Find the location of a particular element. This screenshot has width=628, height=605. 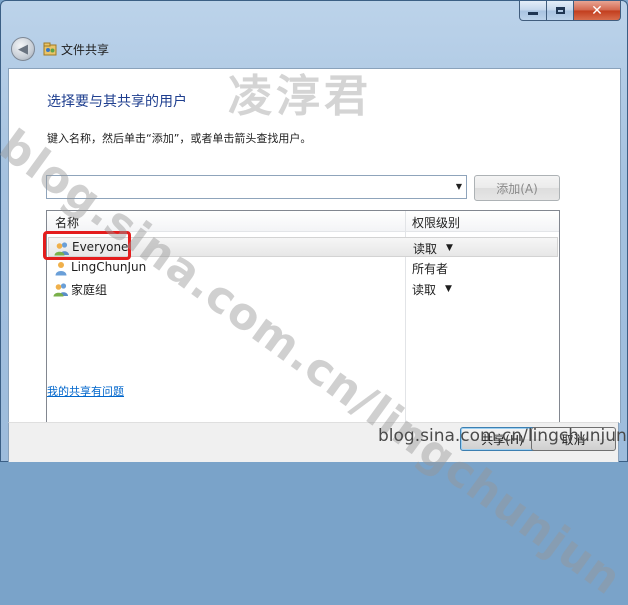

close-button: ✕ is located at coordinates (597, 11).